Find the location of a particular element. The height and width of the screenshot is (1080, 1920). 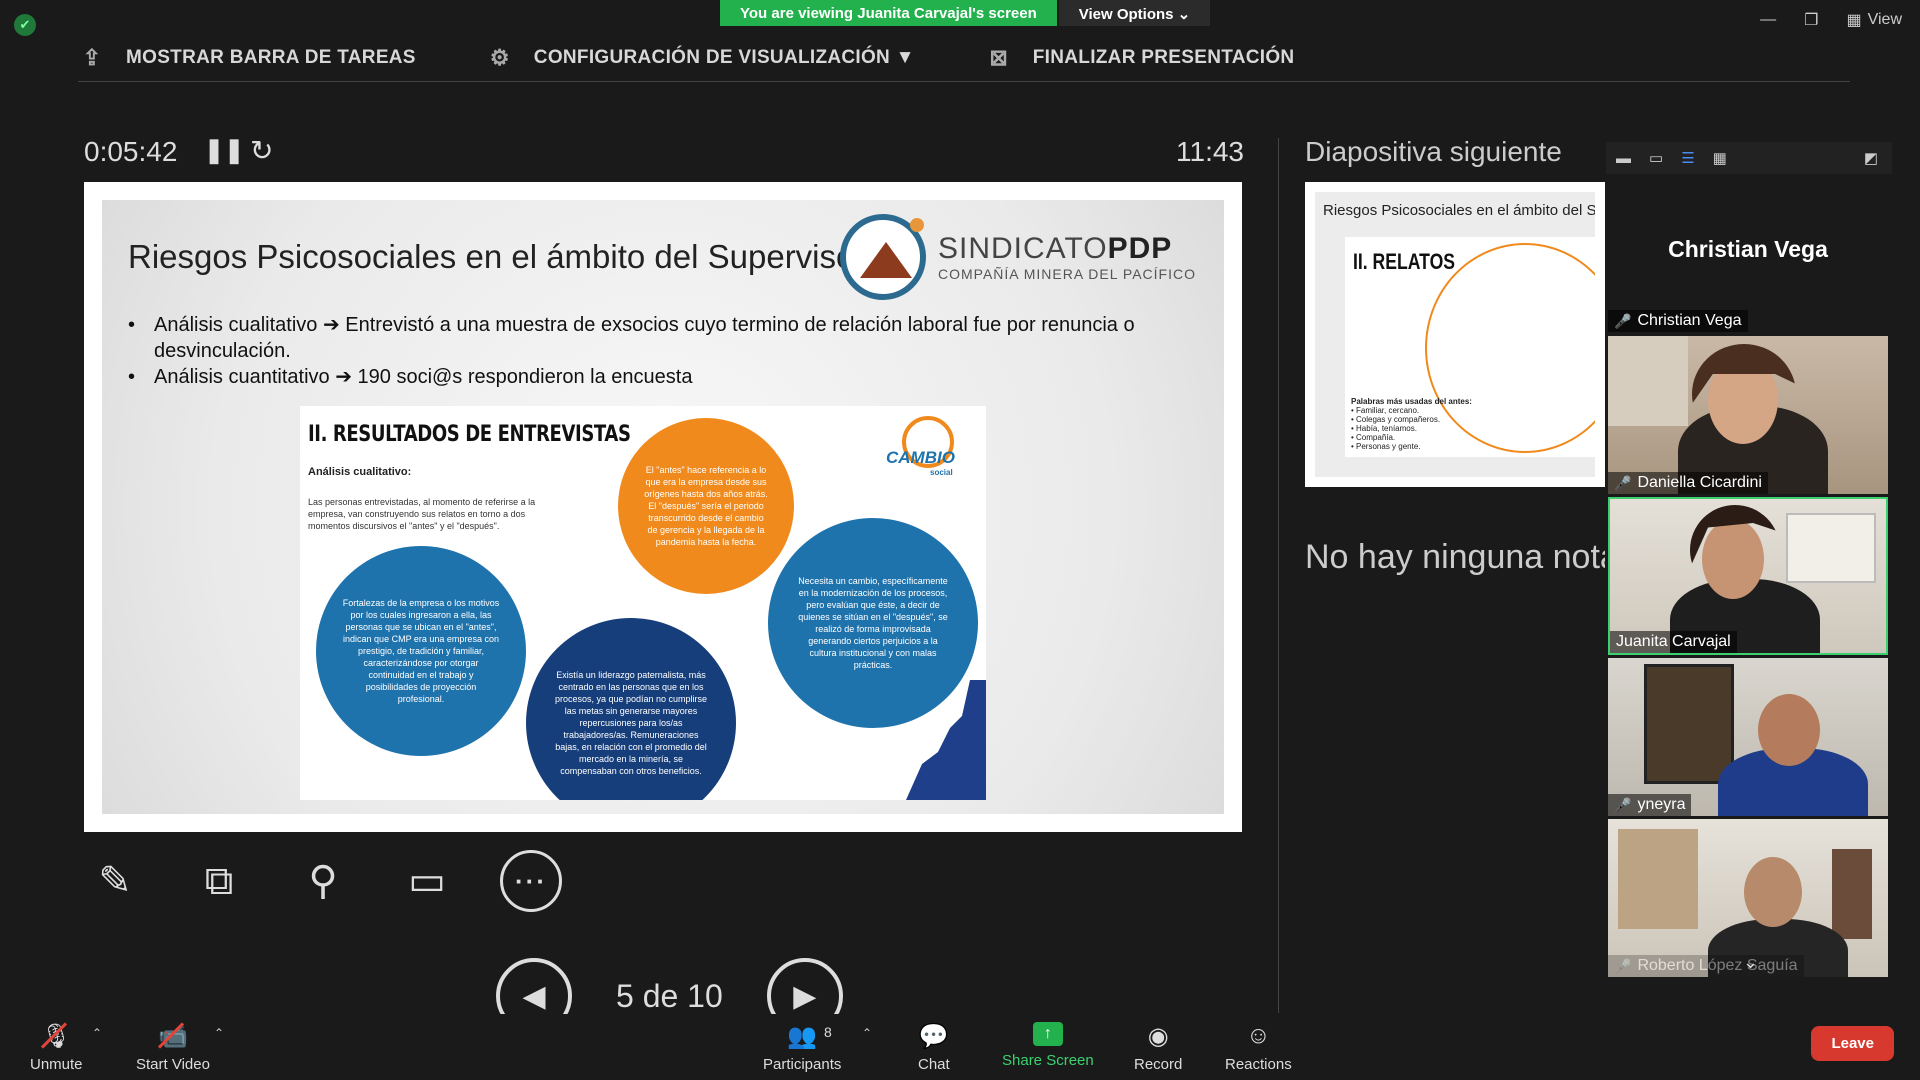

participant-tile: Christian Vega 🎤 Christian Vega is located at coordinates (1748, 253).